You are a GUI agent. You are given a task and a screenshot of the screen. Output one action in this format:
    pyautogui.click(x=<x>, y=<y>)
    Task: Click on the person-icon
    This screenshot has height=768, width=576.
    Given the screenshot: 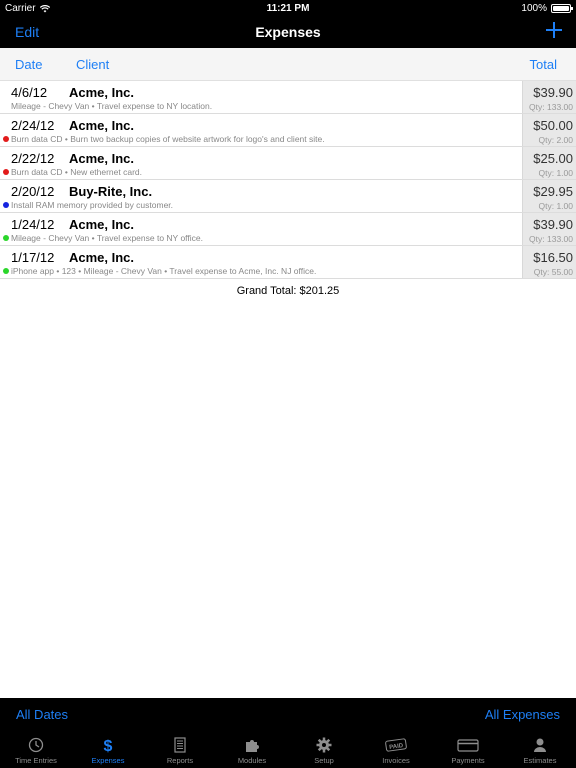 What is the action you would take?
    pyautogui.click(x=540, y=745)
    